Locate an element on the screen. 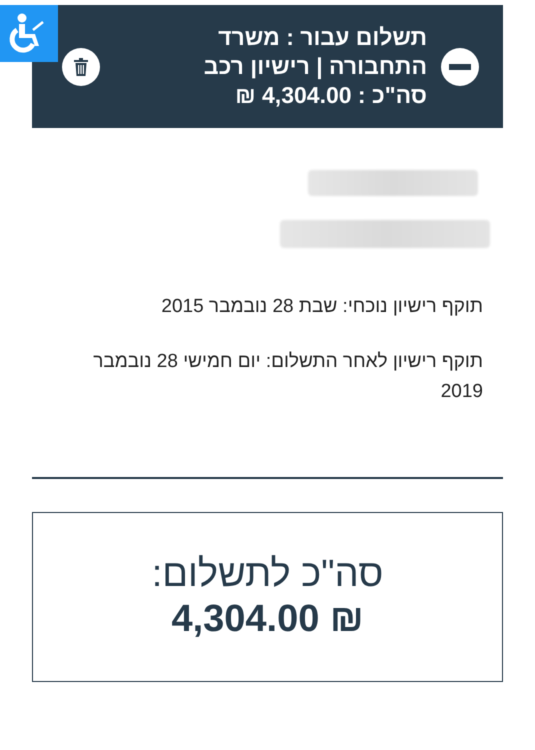 This screenshot has height=750, width=535. minus-icon is located at coordinates (460, 67).